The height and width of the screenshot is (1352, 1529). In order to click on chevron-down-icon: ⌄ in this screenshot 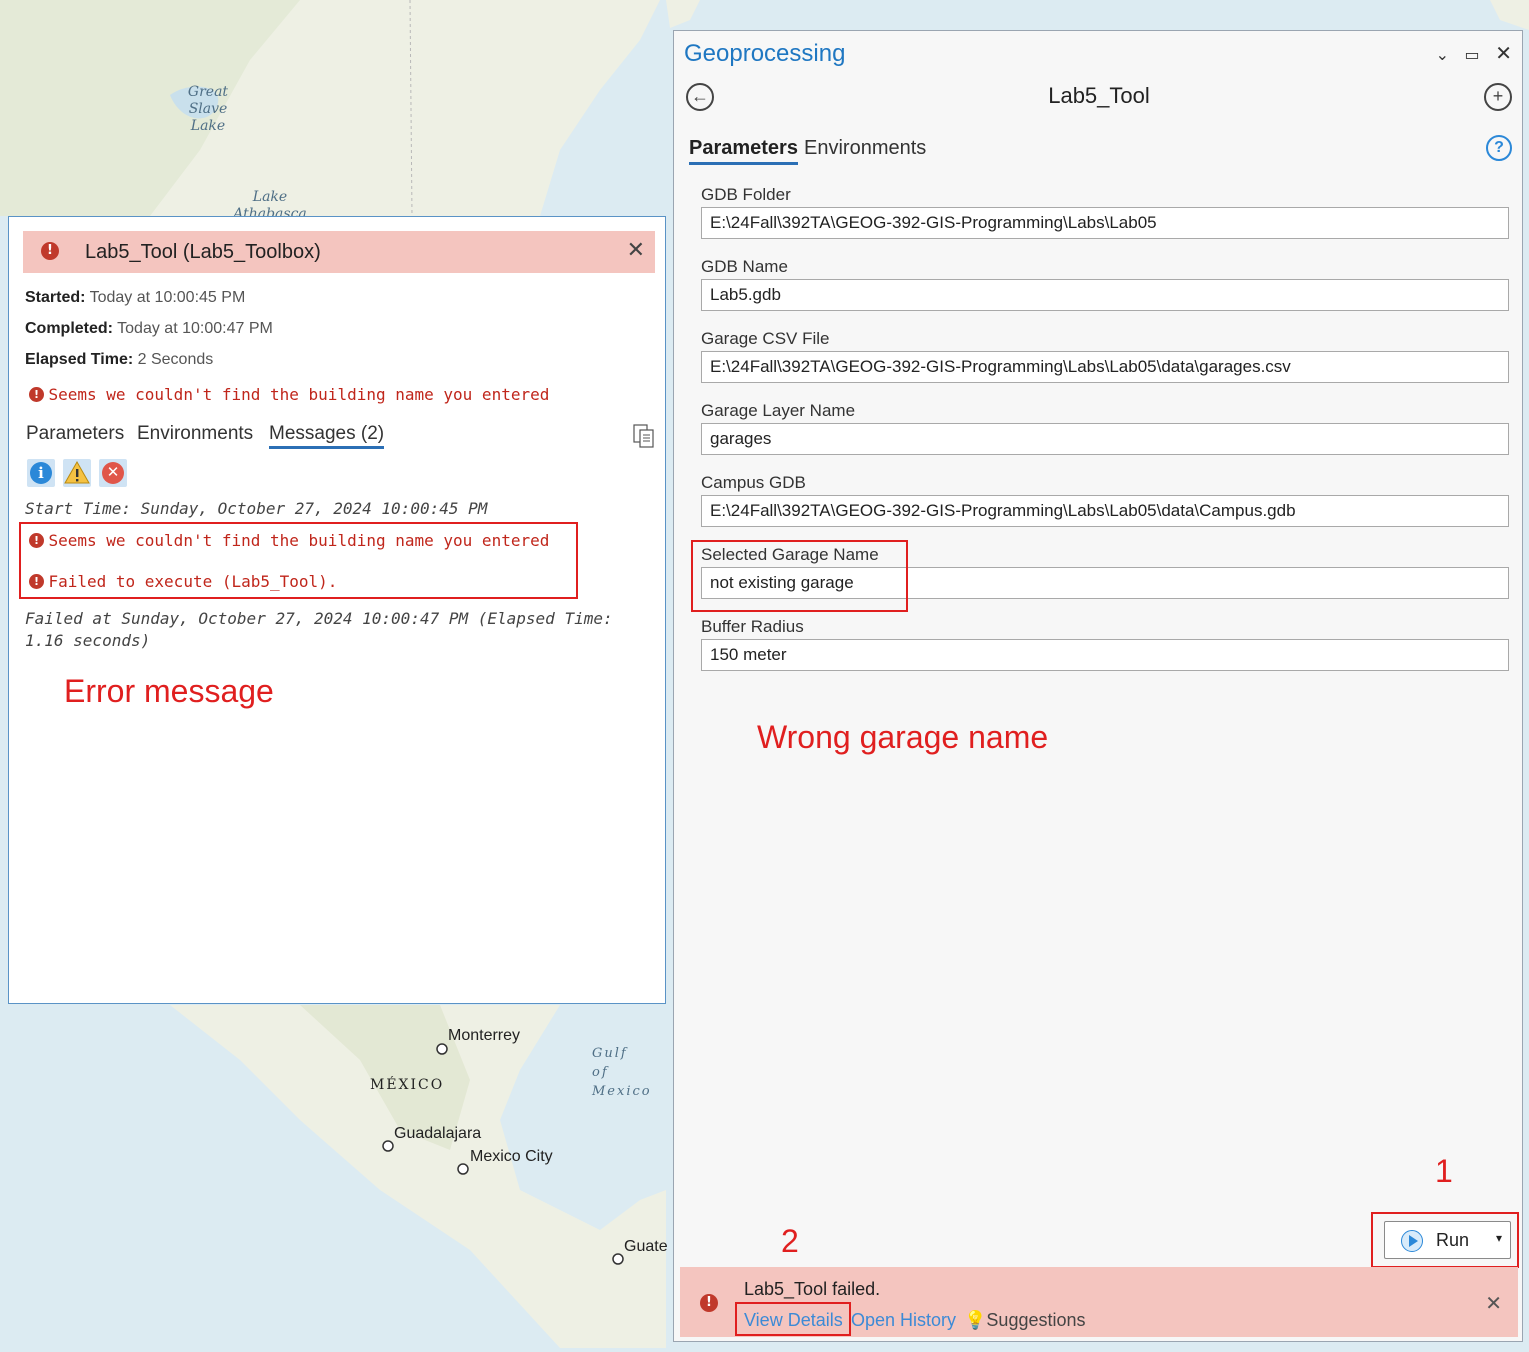, I will do `click(1442, 55)`.